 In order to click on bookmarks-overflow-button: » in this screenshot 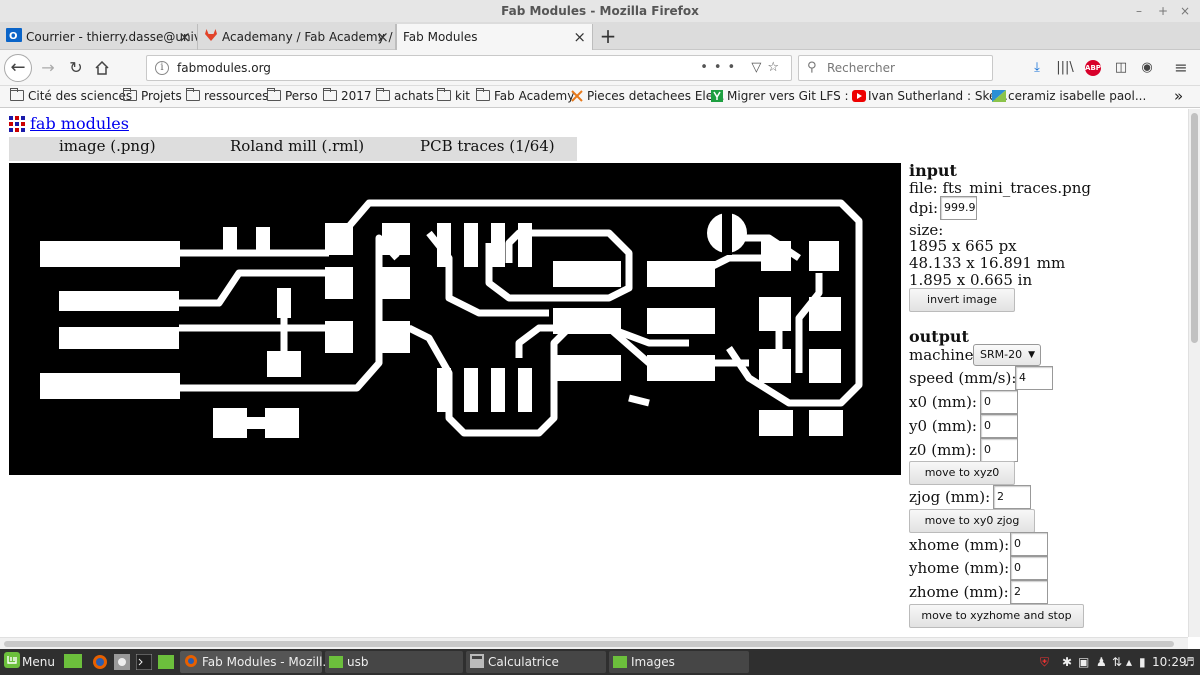, I will do `click(1178, 96)`.